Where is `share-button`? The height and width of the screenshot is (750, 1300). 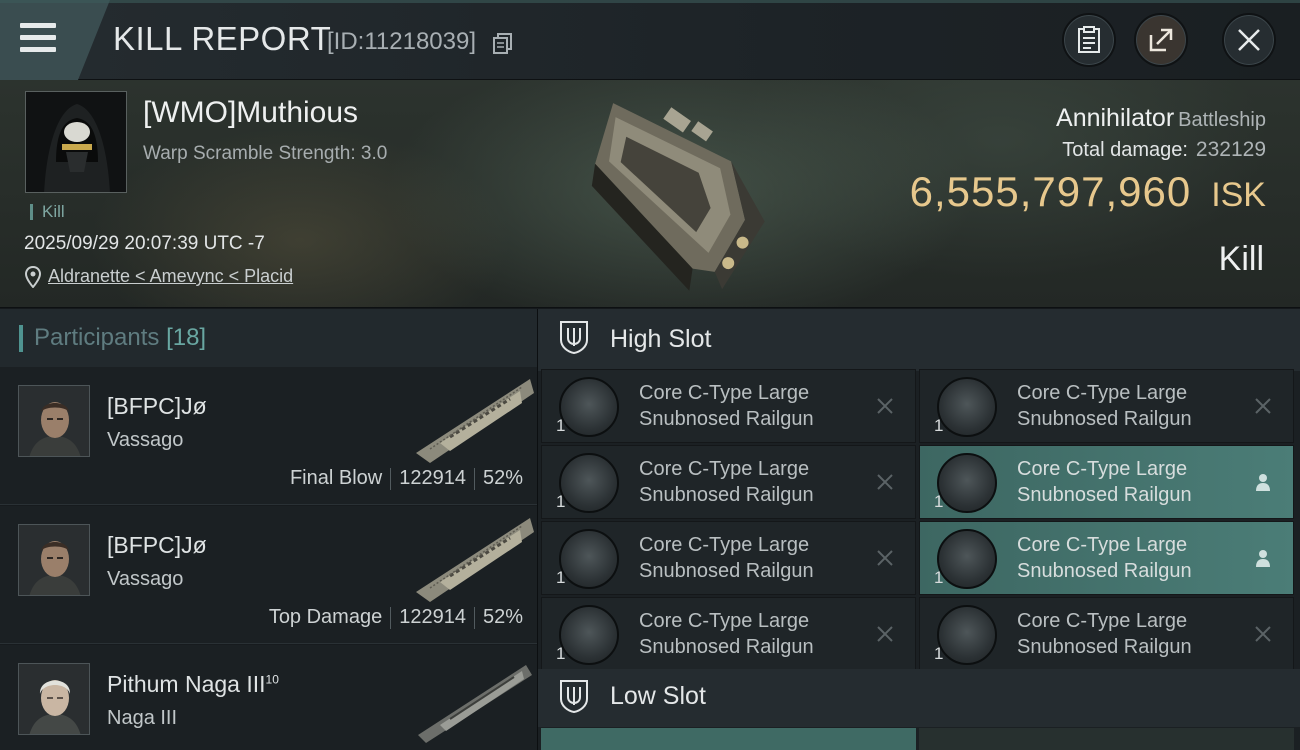 share-button is located at coordinates (1161, 40).